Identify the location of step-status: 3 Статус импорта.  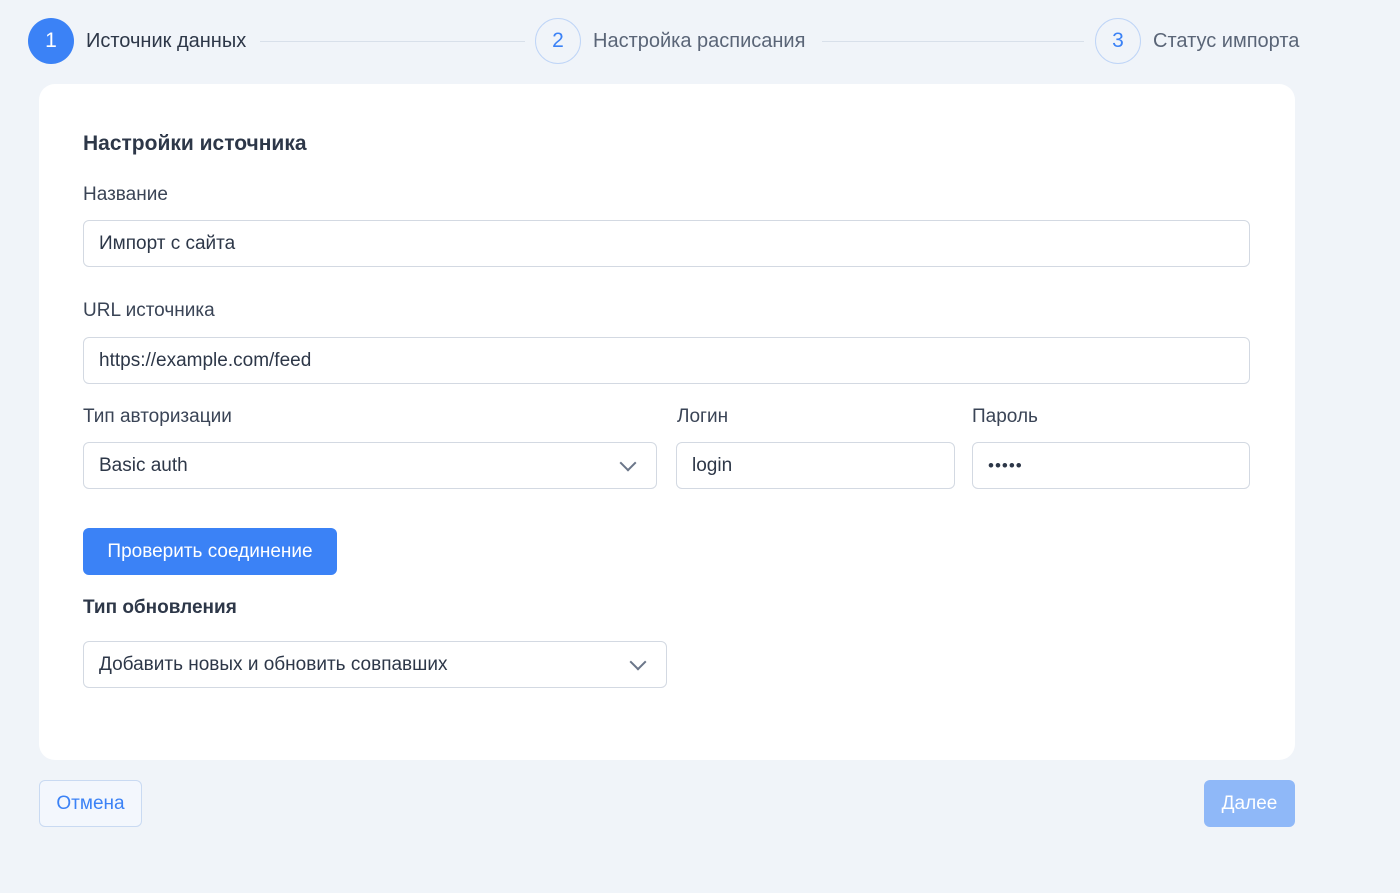
(1197, 41).